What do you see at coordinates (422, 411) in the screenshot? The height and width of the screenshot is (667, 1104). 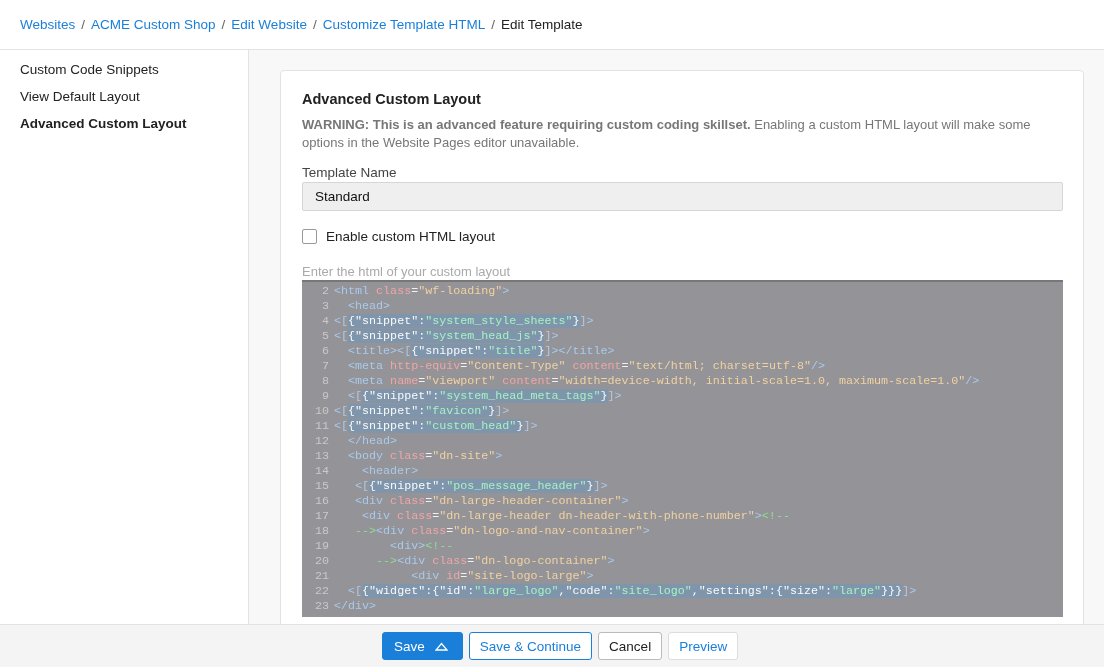 I see `code-line: <[{"snippet":"favicon"}]>` at bounding box center [422, 411].